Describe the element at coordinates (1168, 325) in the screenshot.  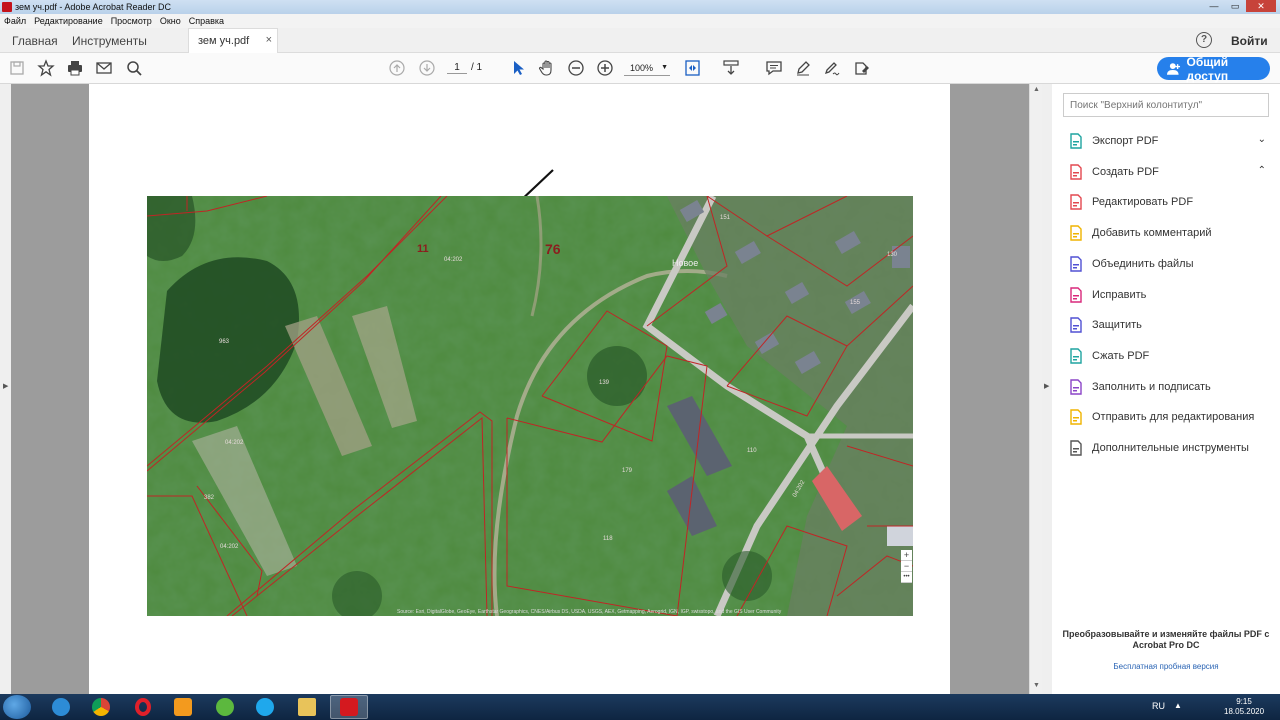
I see `tool-protect: Защитить` at that location.